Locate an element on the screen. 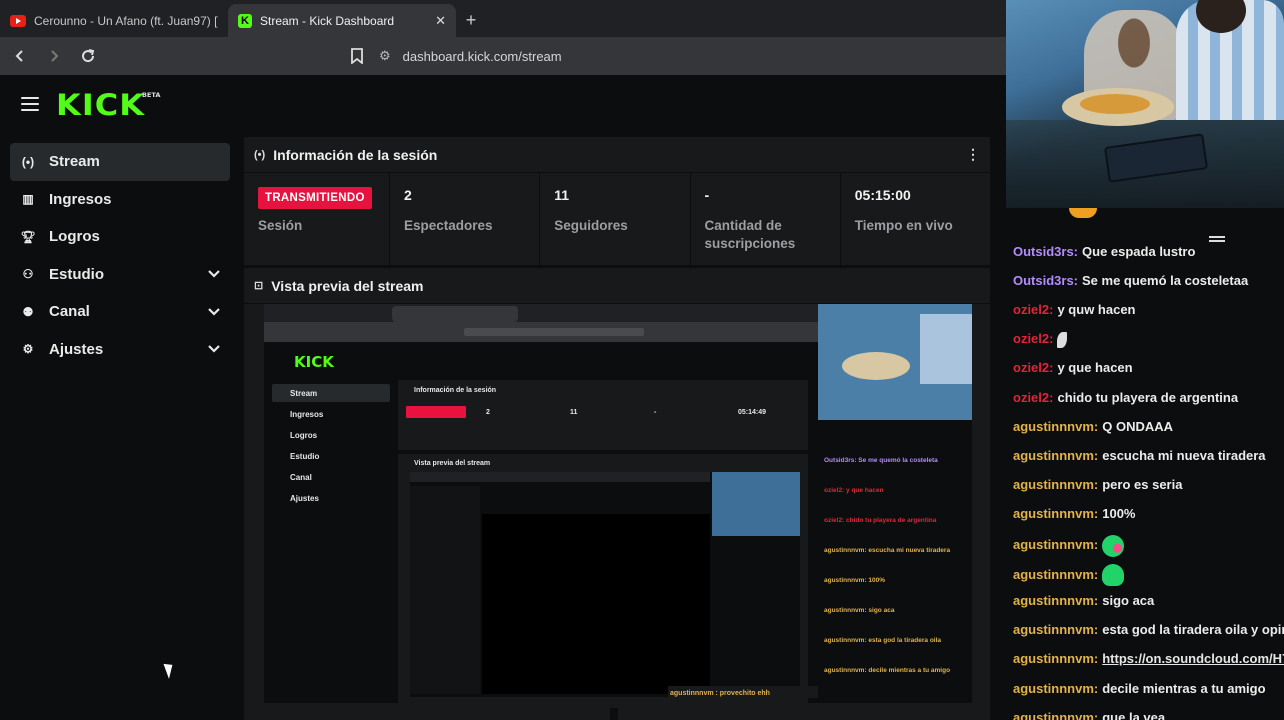  chat-text: y que hacen is located at coordinates (1095, 368).